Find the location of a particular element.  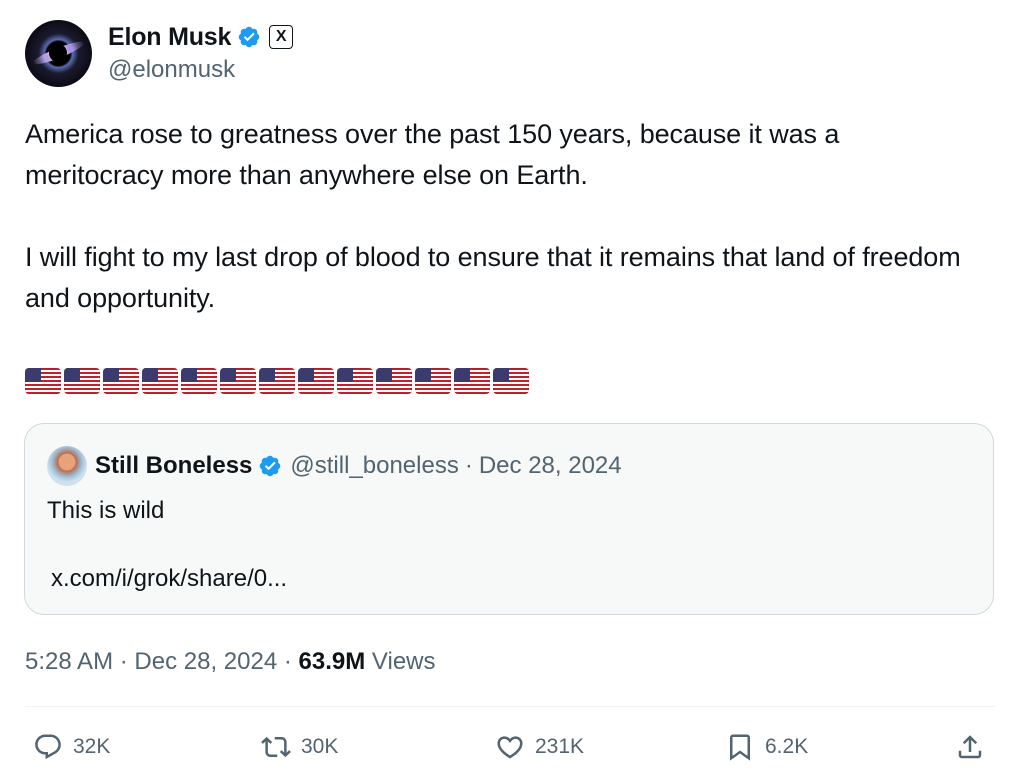

like-icon is located at coordinates (510, 747).